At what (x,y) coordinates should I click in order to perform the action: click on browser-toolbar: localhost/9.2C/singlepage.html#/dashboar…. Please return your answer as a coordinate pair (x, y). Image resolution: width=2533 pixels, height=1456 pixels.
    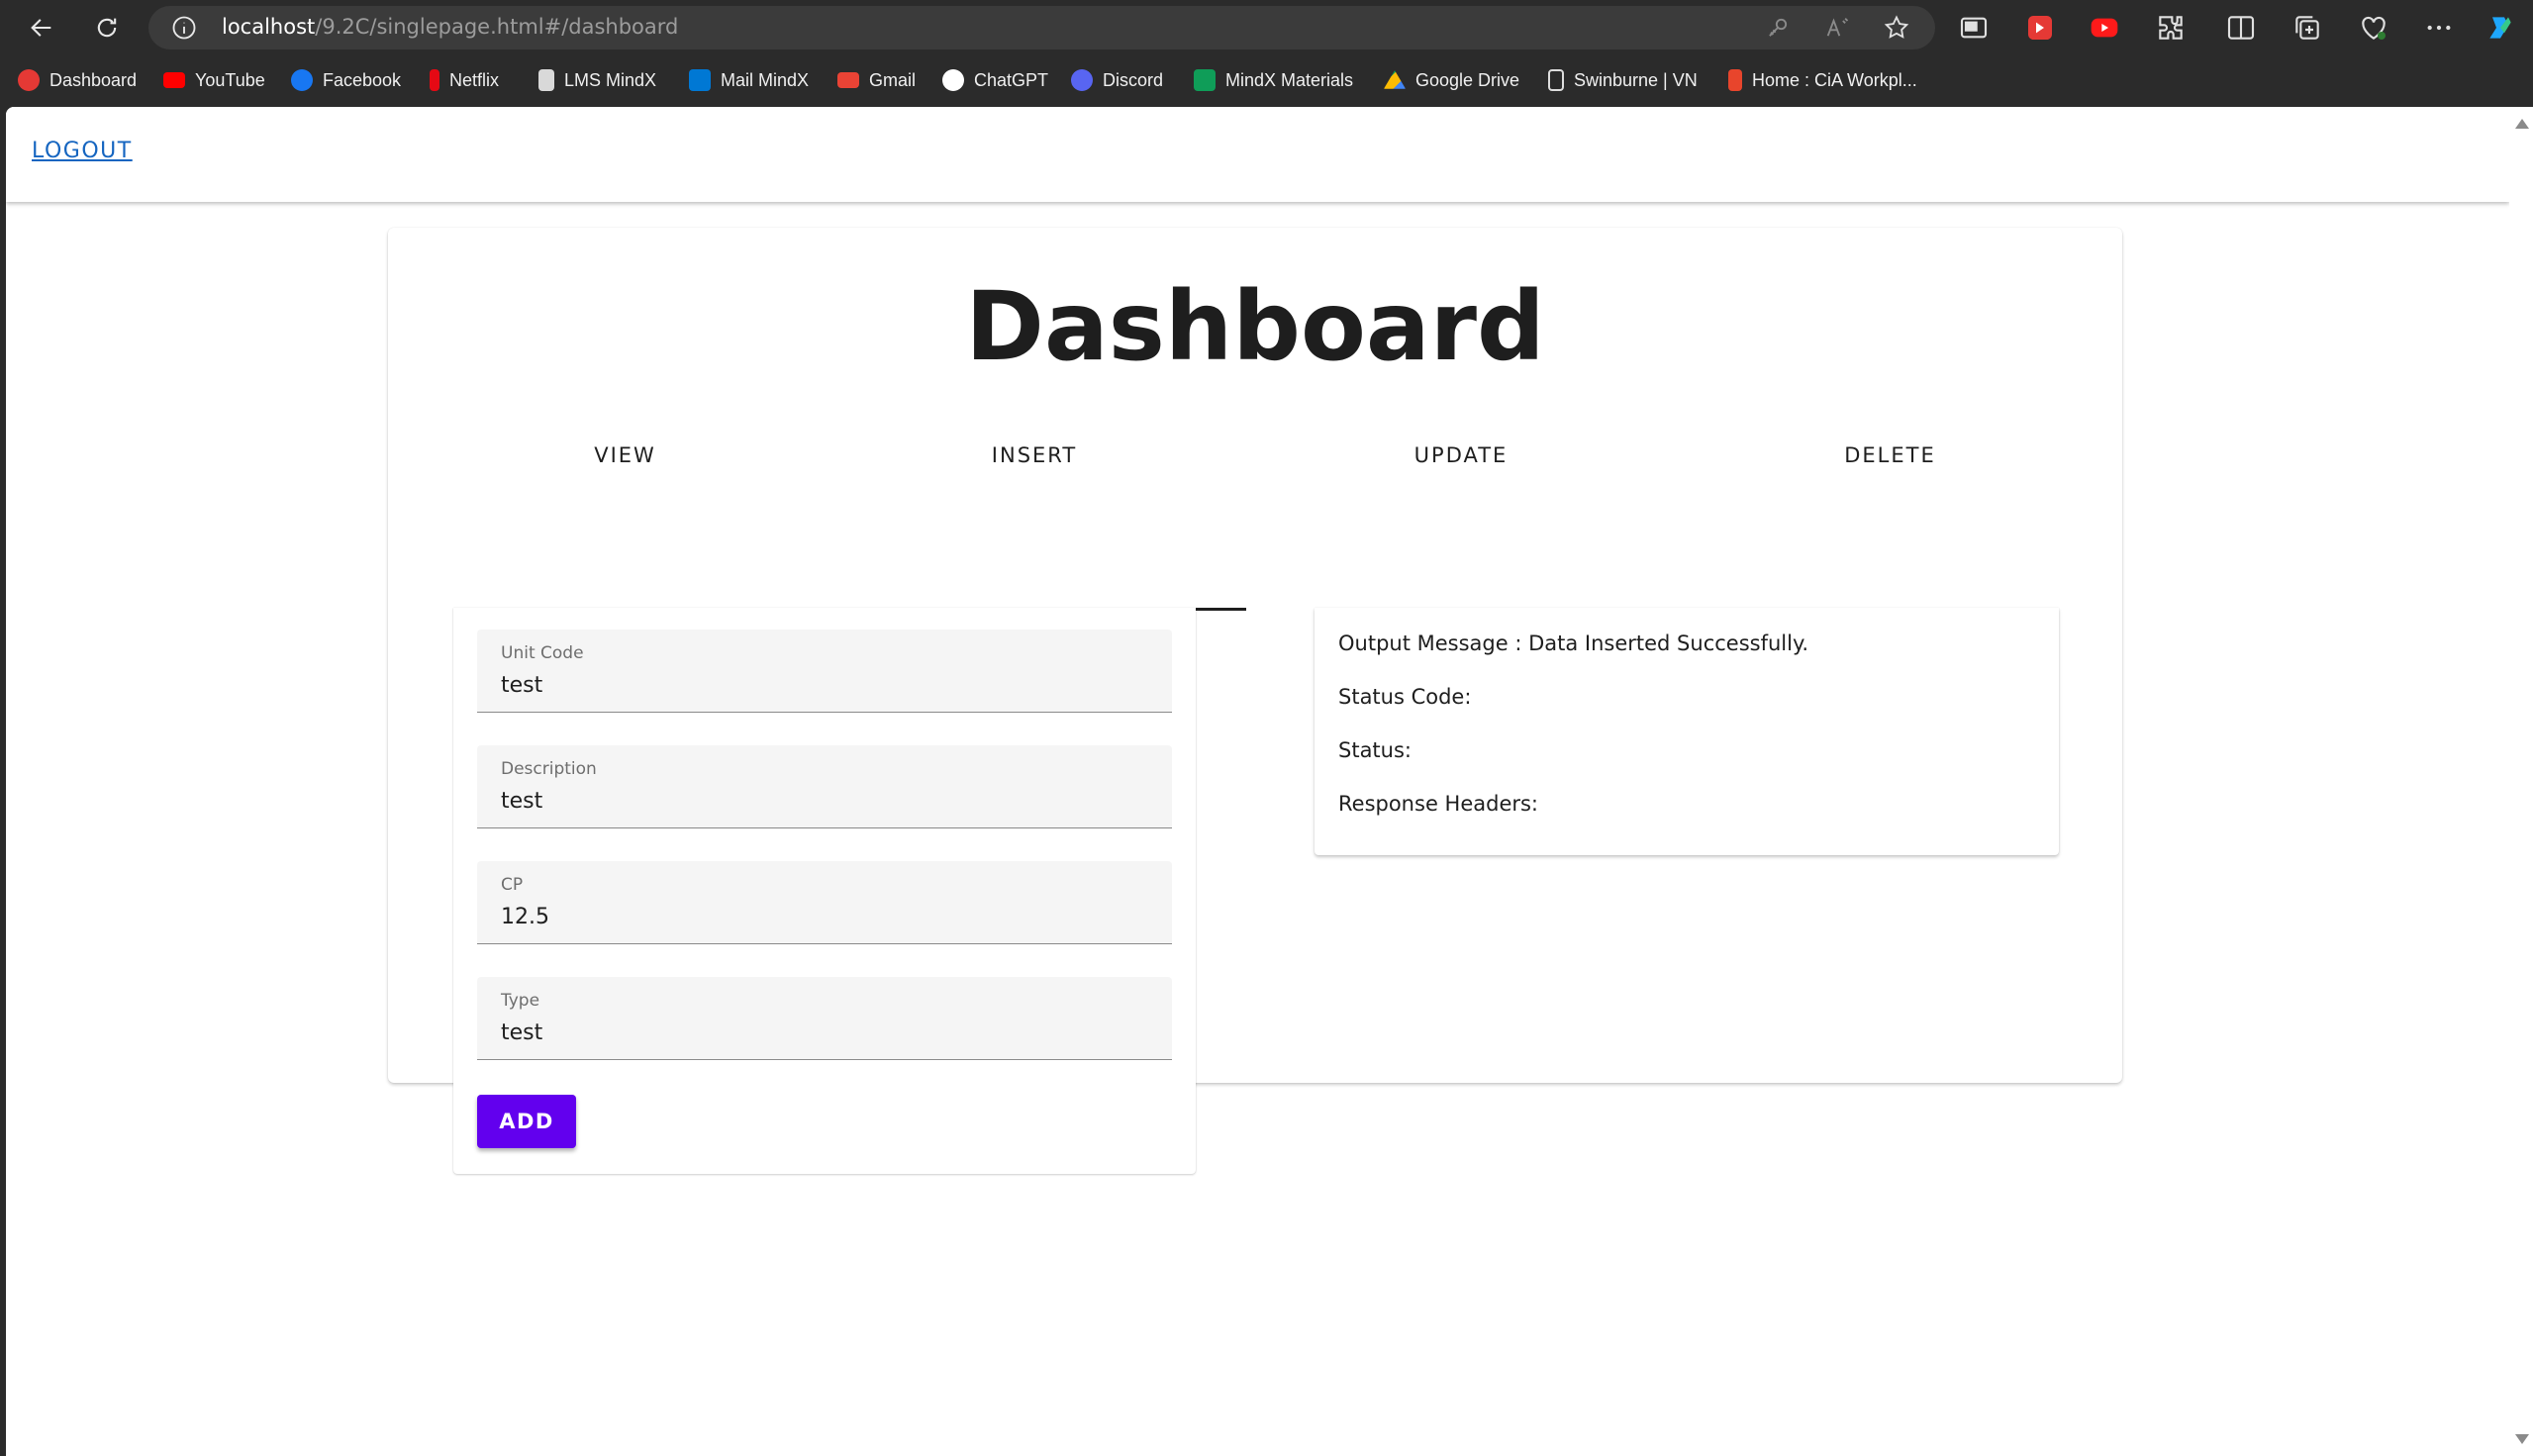
    Looking at the image, I should click on (1266, 27).